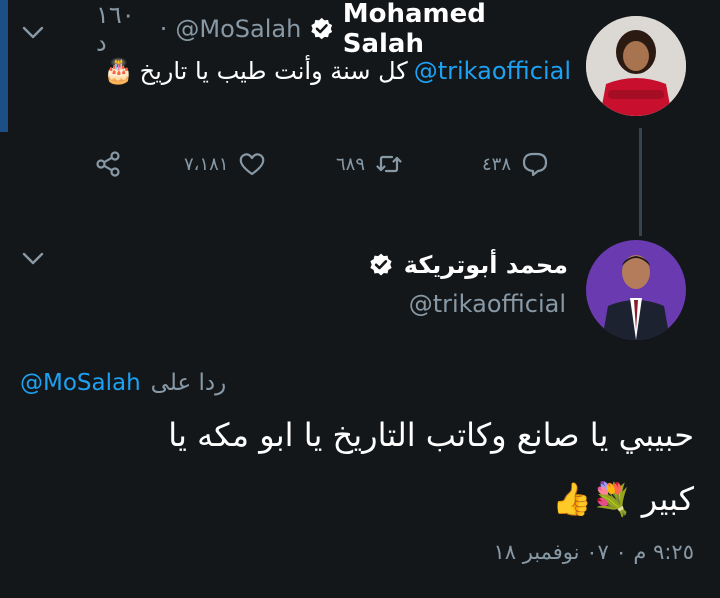 The height and width of the screenshot is (598, 720). What do you see at coordinates (4, 66) in the screenshot?
I see `selection-accent-bar` at bounding box center [4, 66].